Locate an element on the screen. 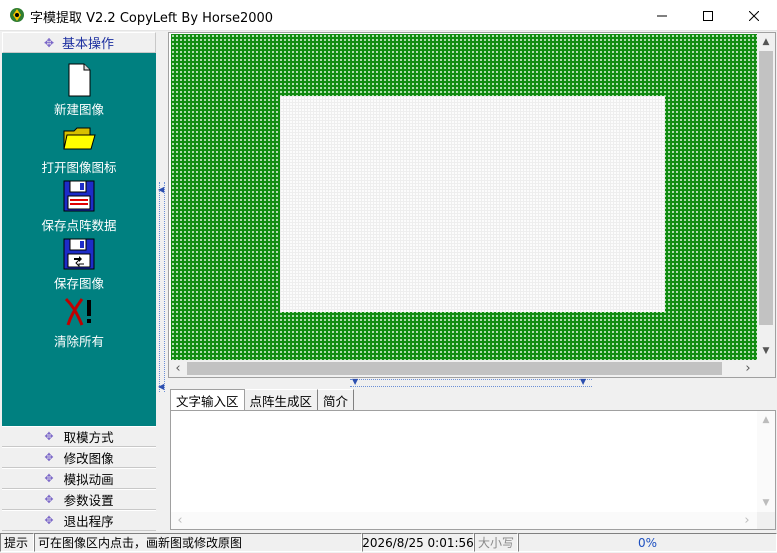  vertical-splitter: ◀ ◀ is located at coordinates (162, 282).